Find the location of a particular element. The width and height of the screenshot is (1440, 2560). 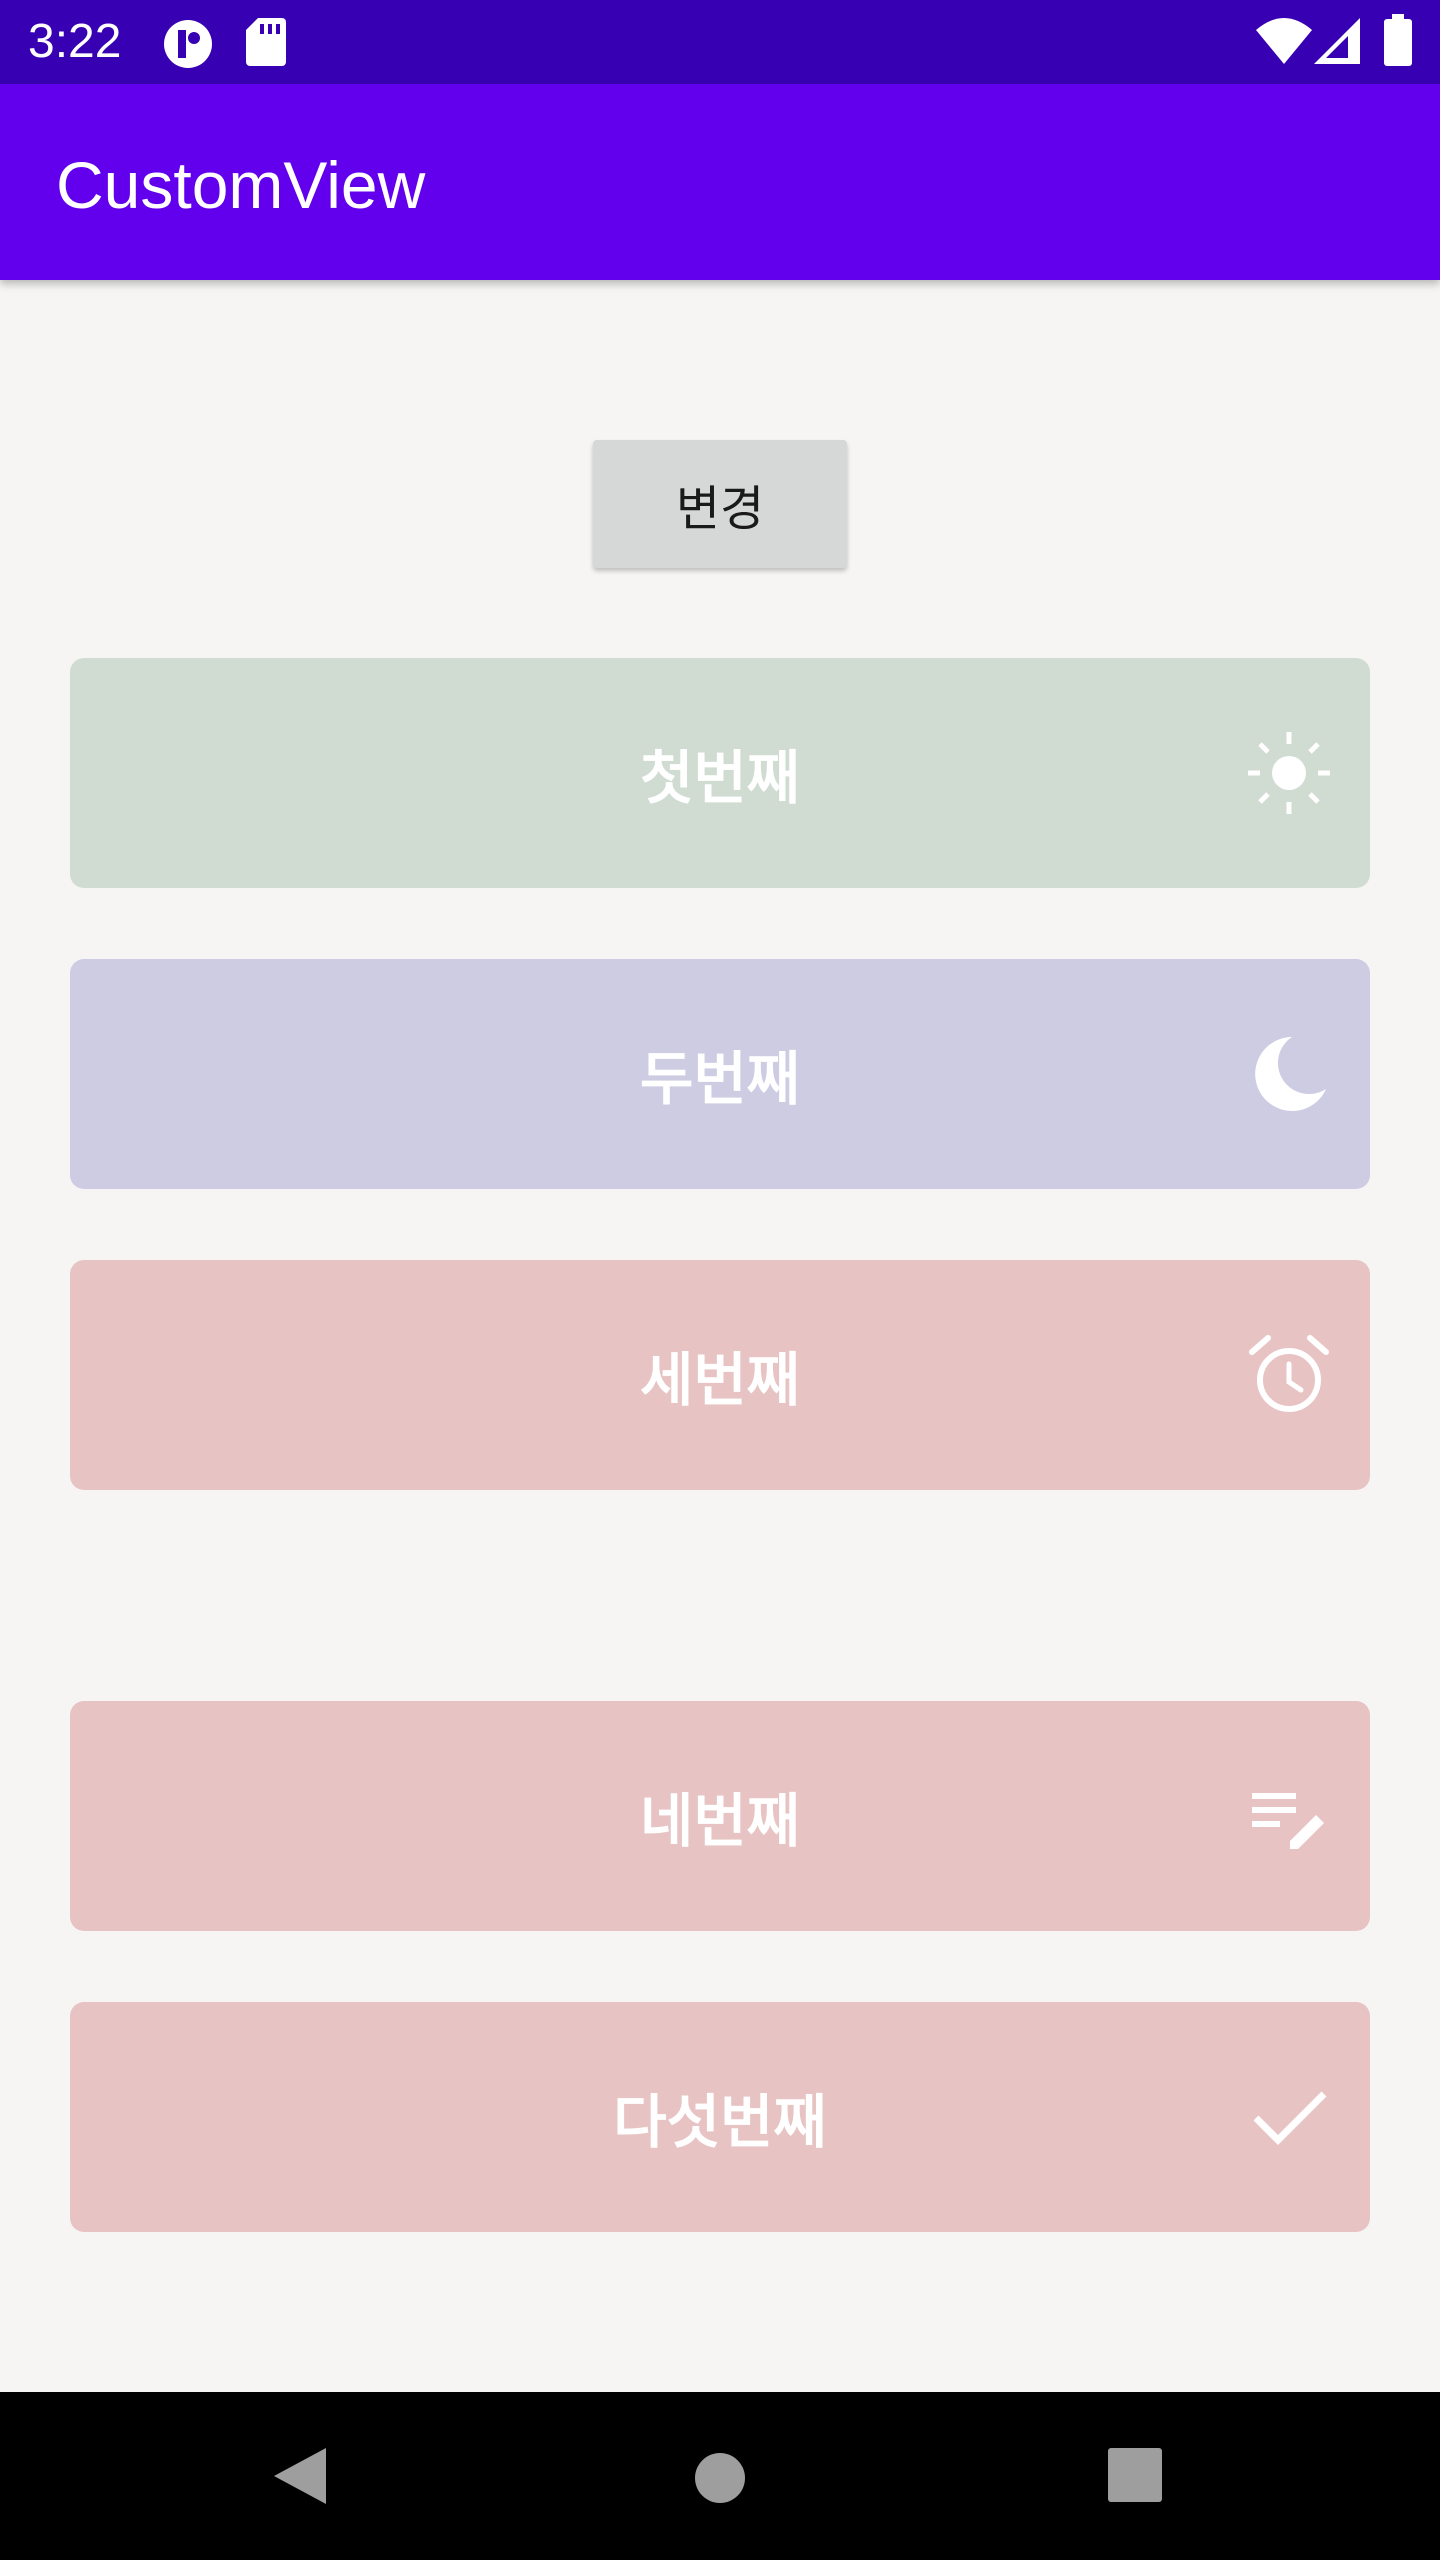

card-label: 두번째 is located at coordinates (720, 1079).